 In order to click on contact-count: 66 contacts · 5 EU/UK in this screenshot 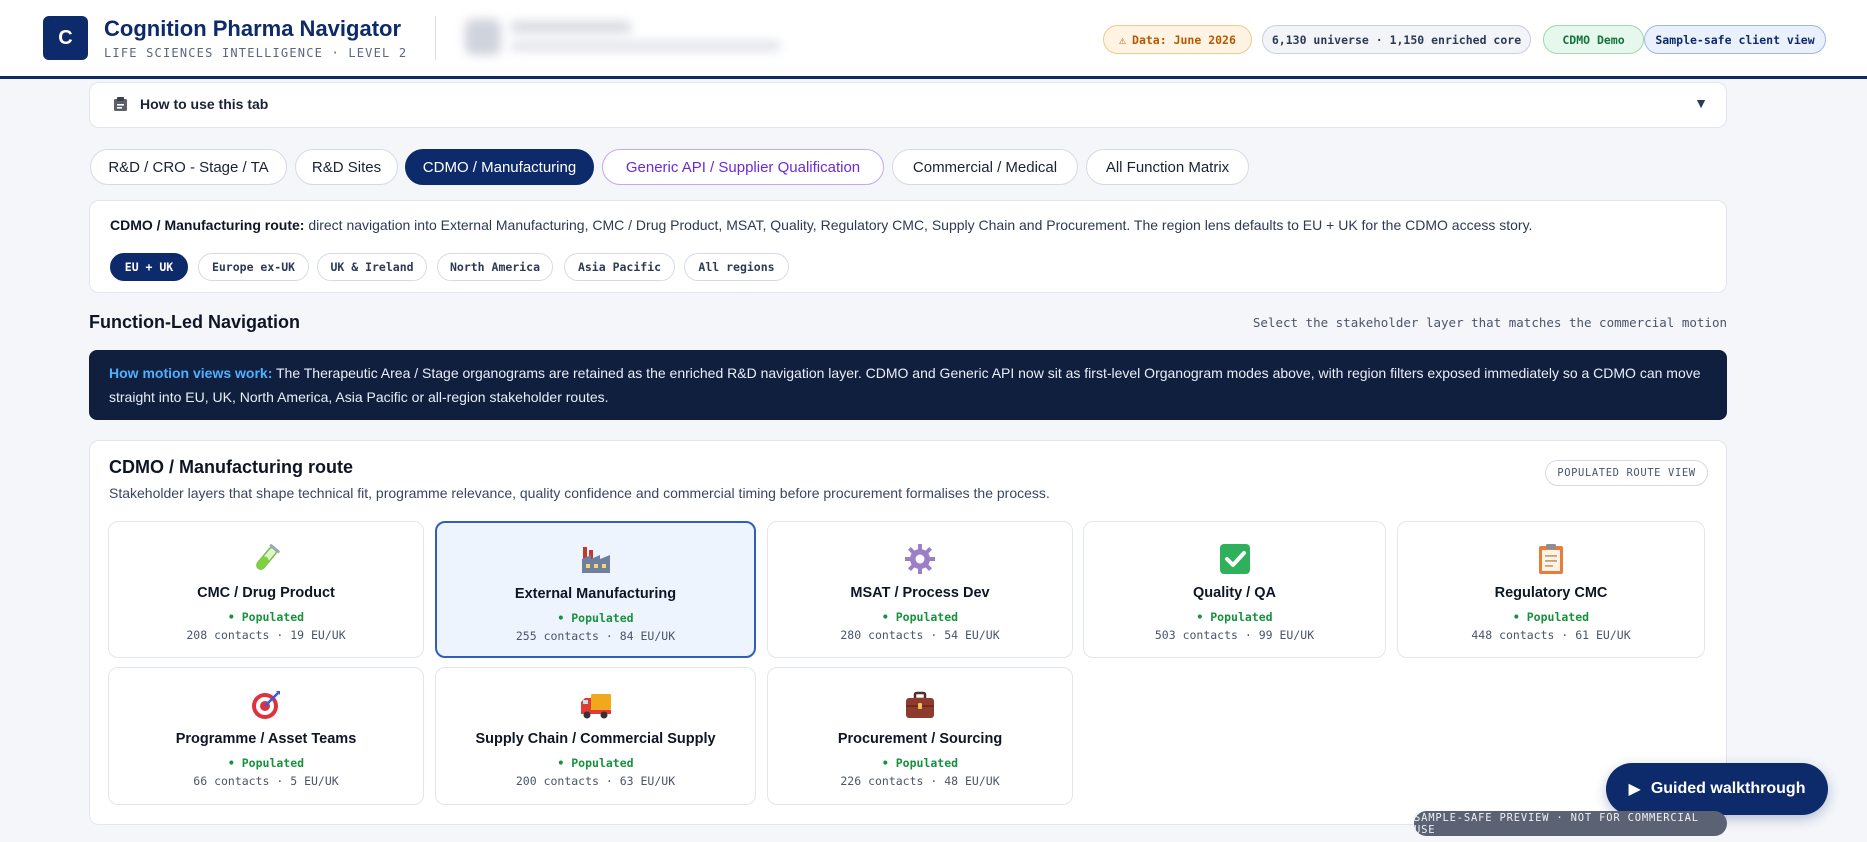, I will do `click(266, 781)`.